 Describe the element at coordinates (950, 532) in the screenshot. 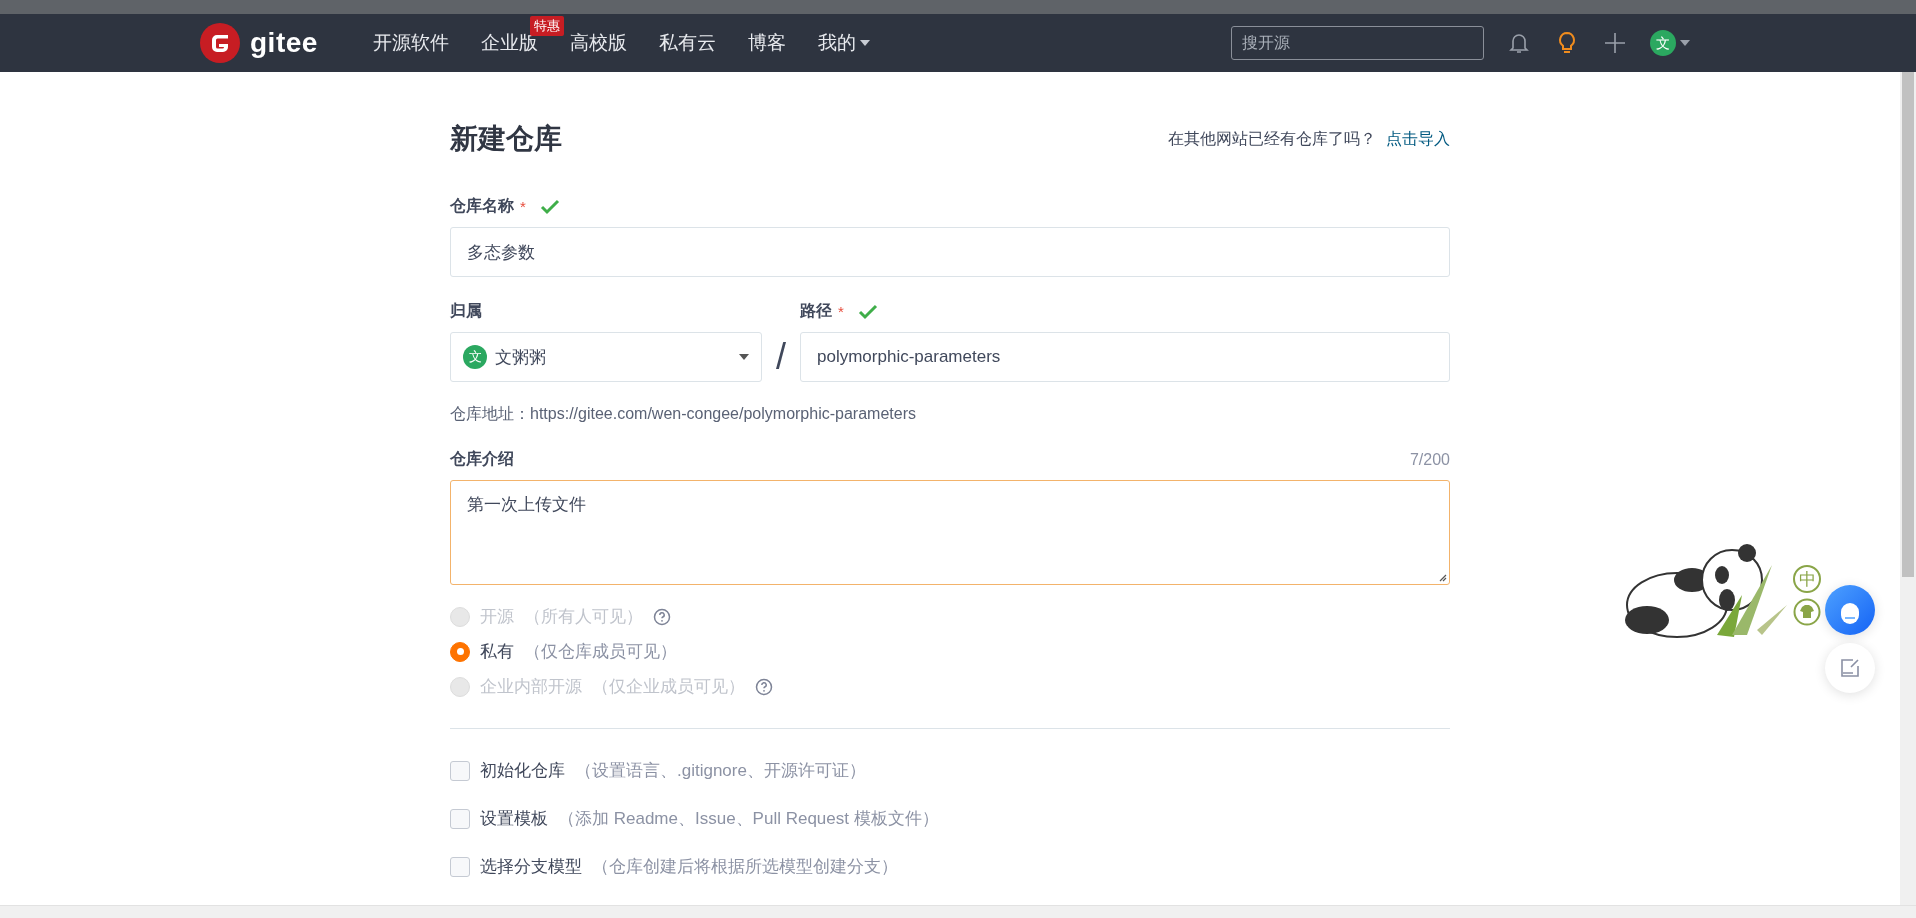

I see `description-field: 第一次上传文件` at that location.